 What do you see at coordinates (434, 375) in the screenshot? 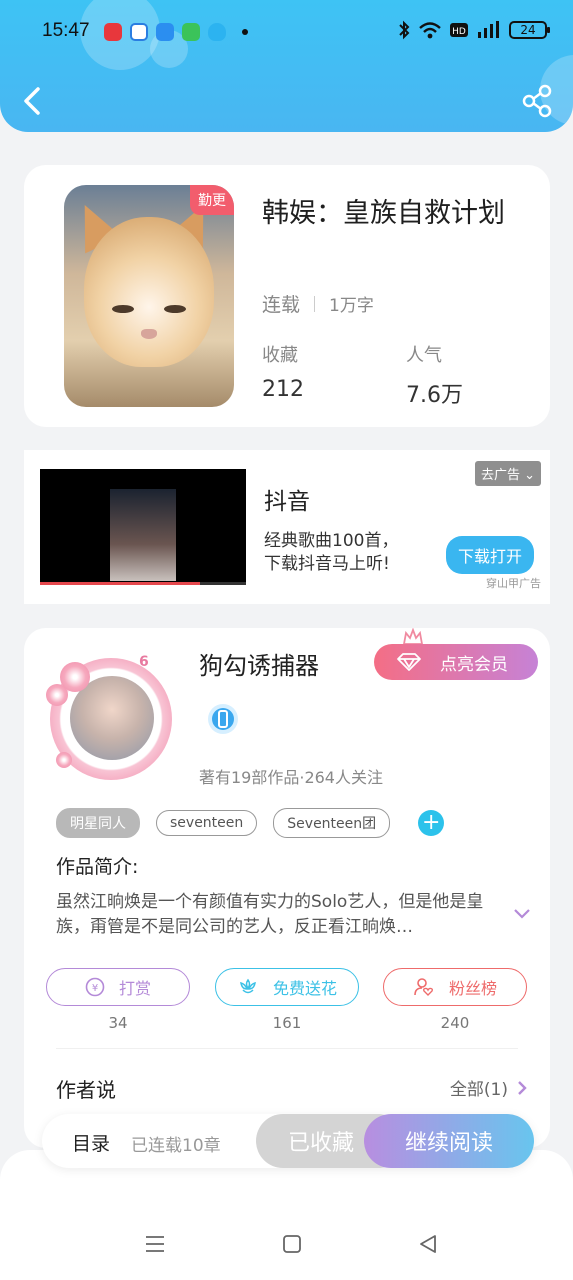
I see `popularity-stat: 人气 7.6万` at bounding box center [434, 375].